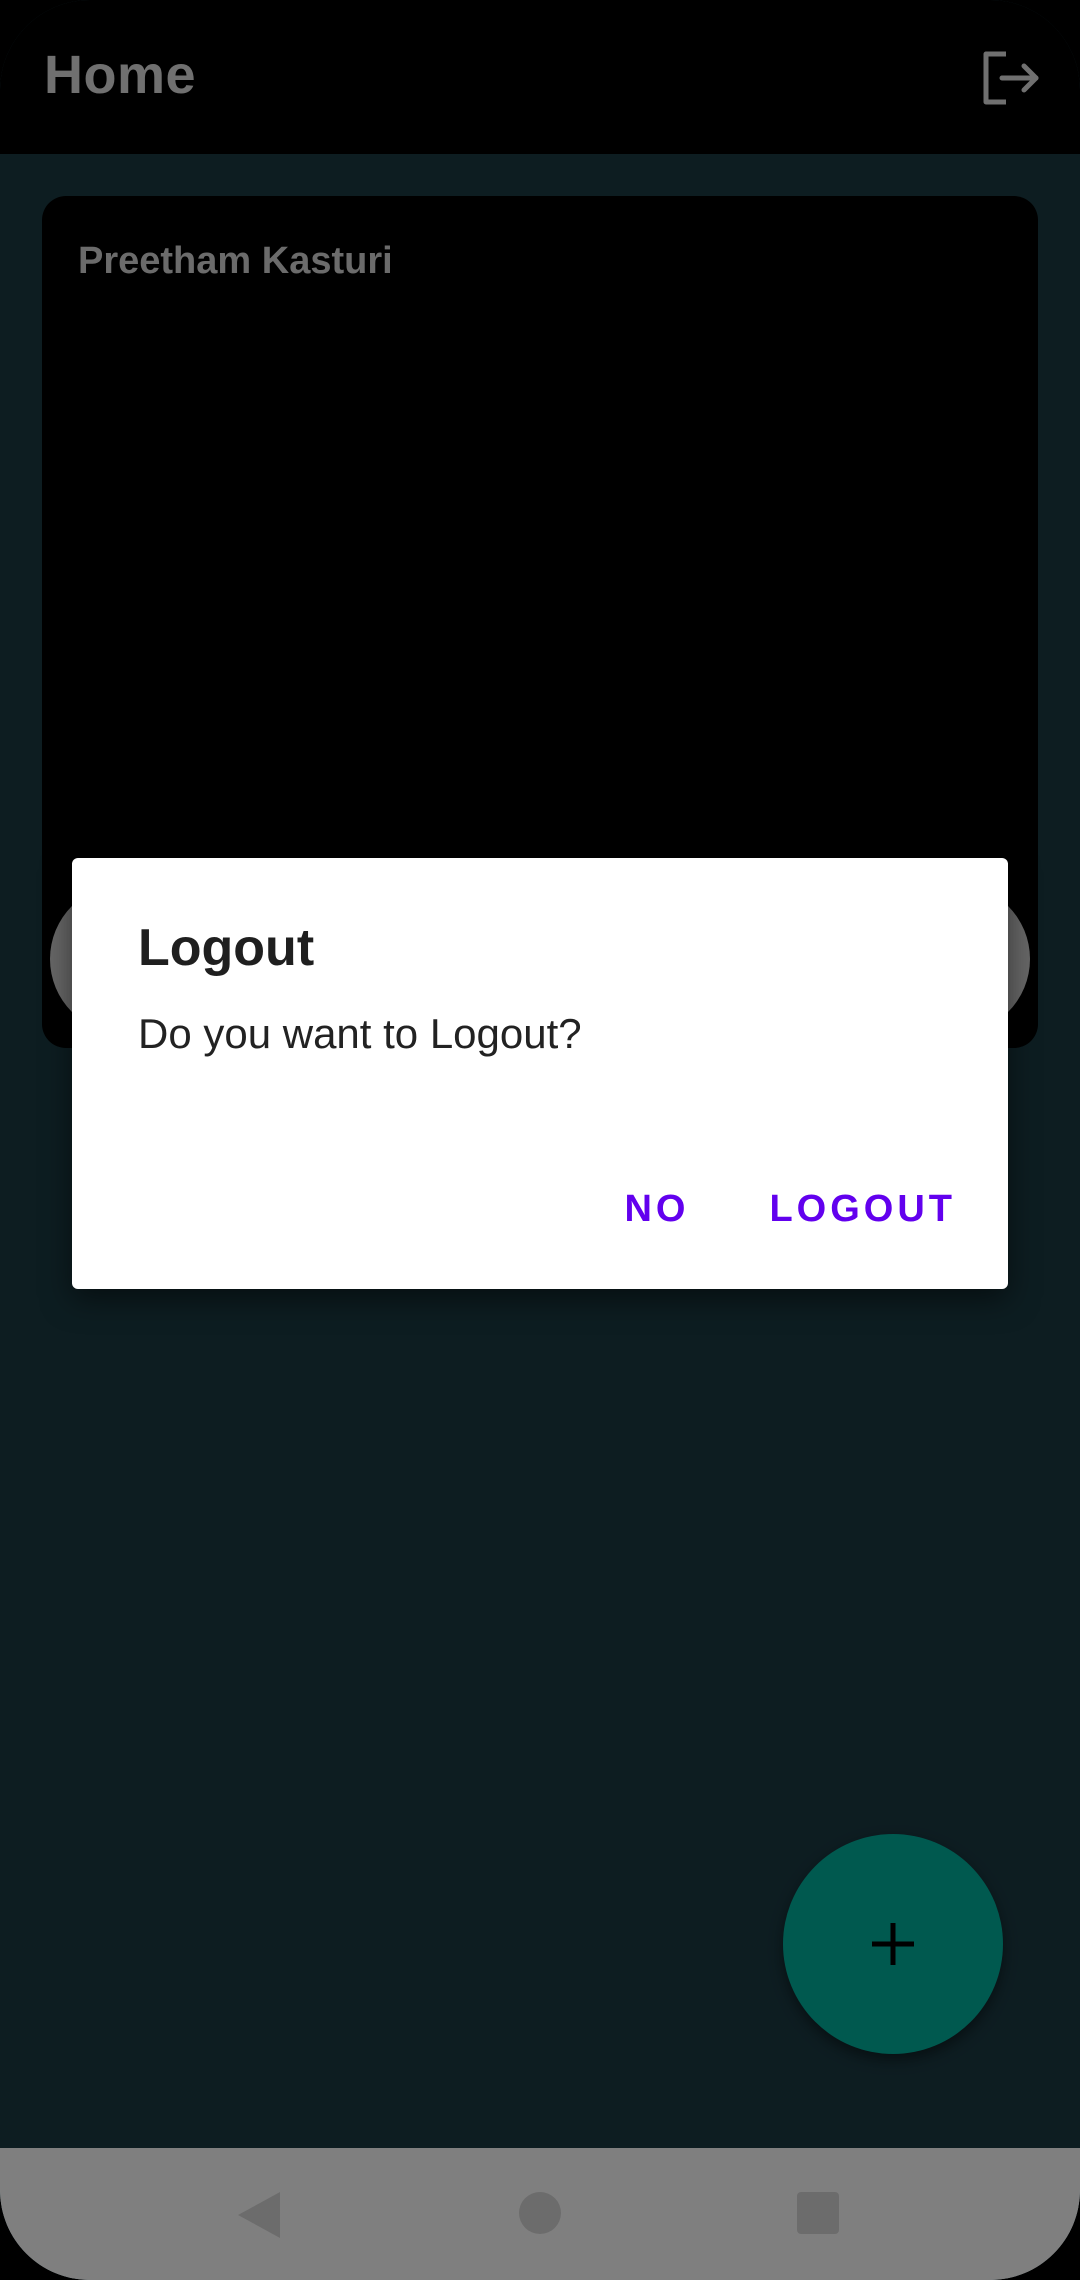 The image size is (1080, 2280). What do you see at coordinates (226, 948) in the screenshot?
I see `dialog-title: Logout` at bounding box center [226, 948].